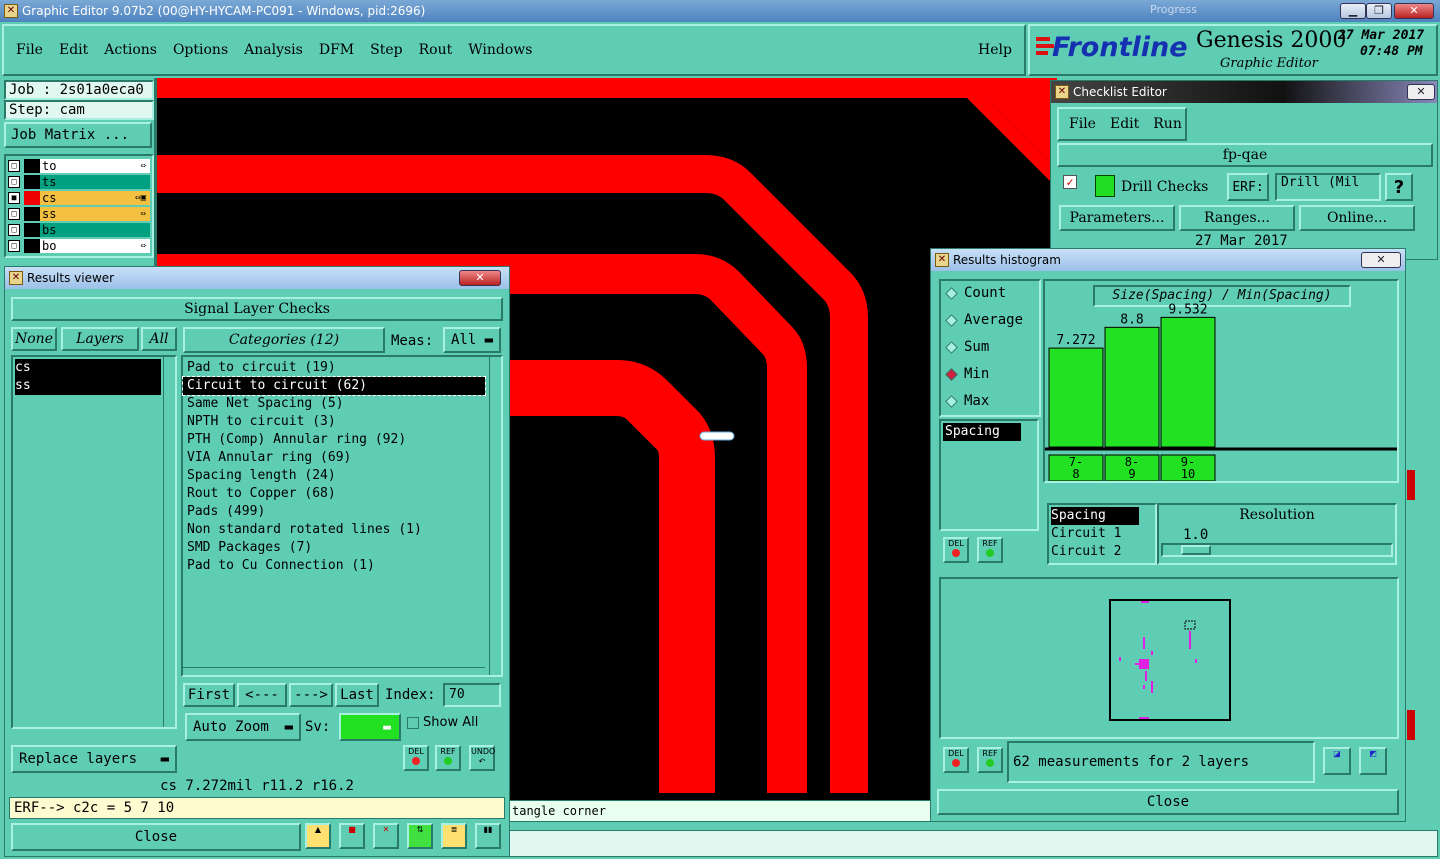  I want to click on attr-circuit-1: Circuit 1, so click(1103, 534).